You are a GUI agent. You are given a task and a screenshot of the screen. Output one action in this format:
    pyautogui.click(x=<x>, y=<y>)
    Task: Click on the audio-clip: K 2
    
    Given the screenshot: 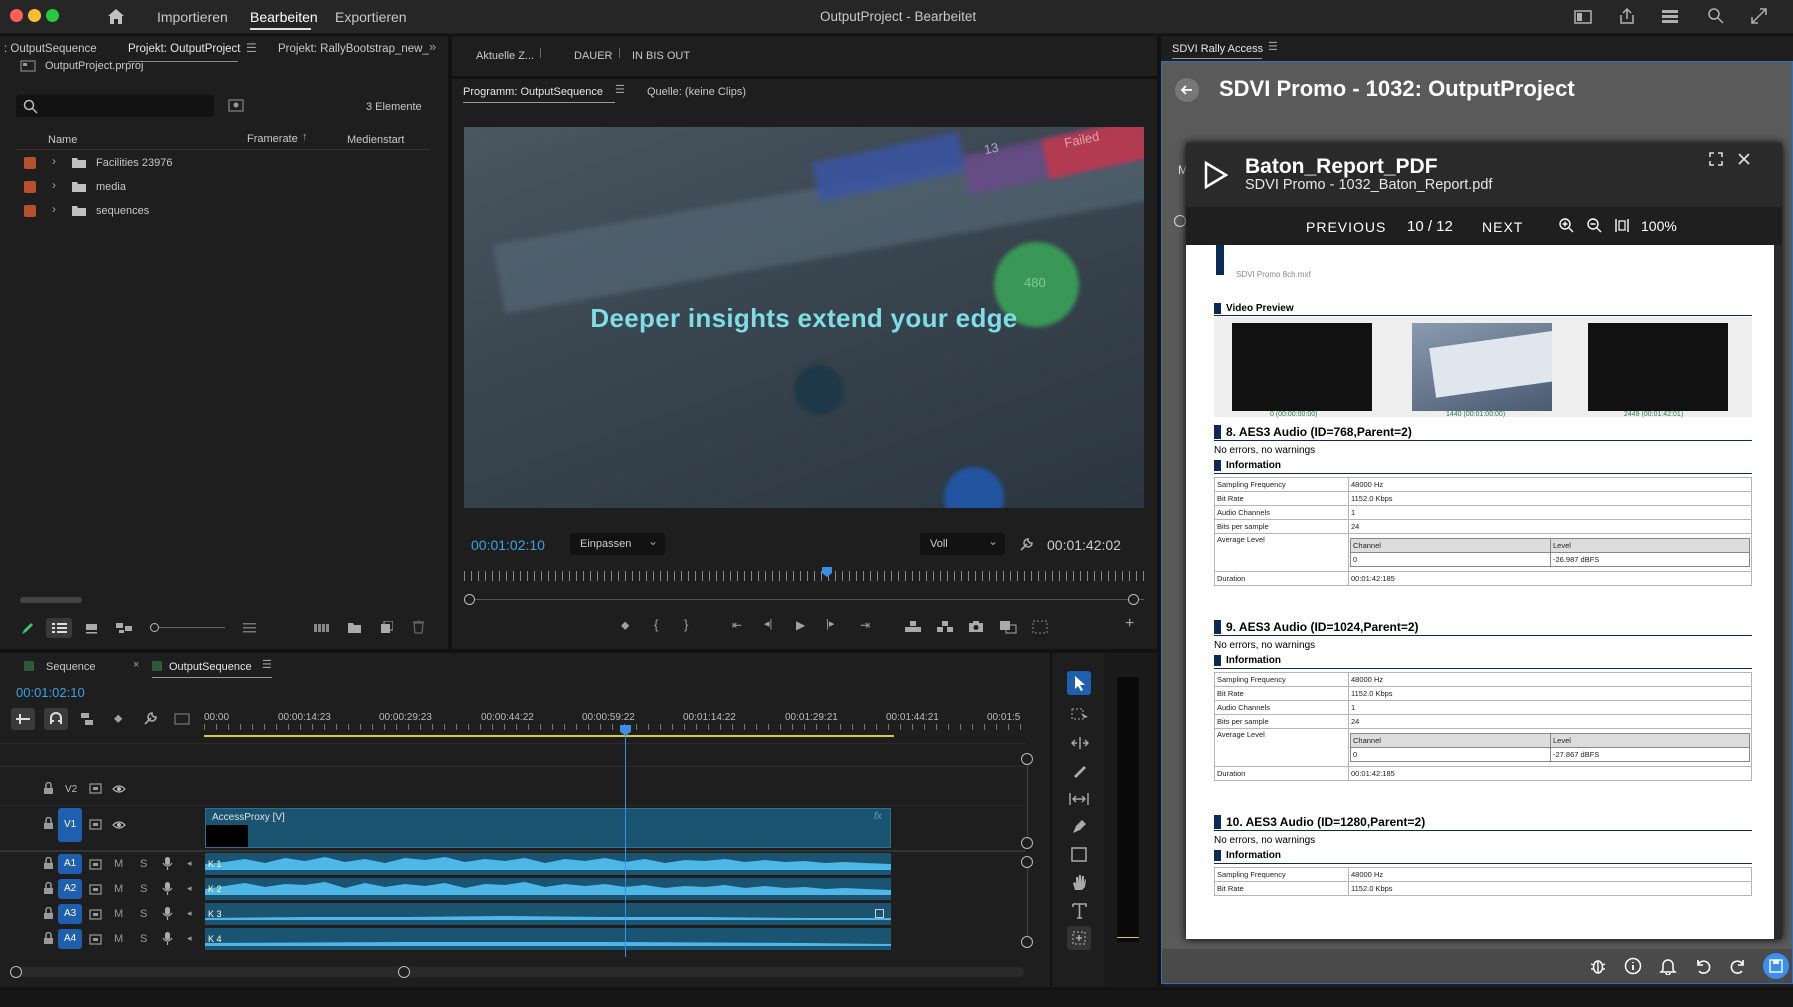 What is the action you would take?
    pyautogui.click(x=548, y=889)
    